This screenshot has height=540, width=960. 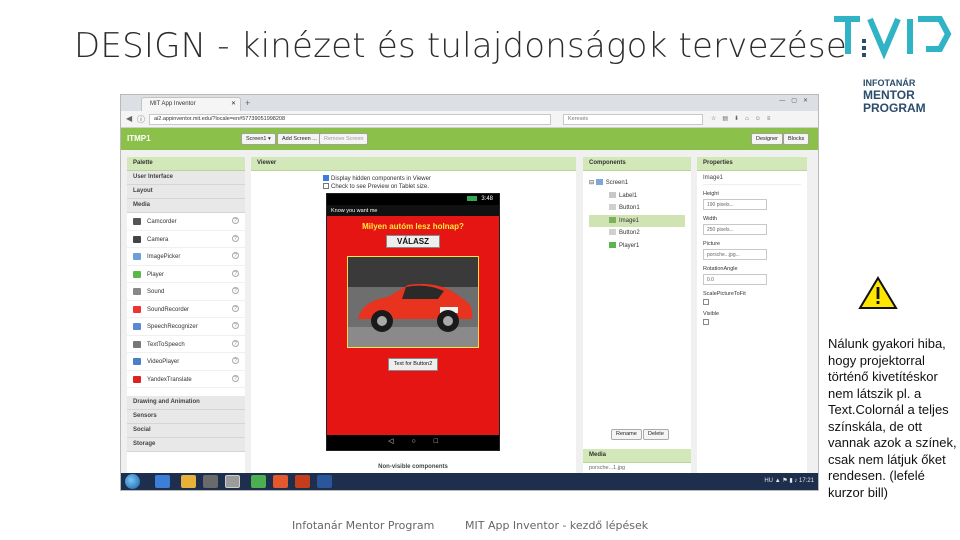 What do you see at coordinates (612, 219) in the screenshot?
I see `image-icon` at bounding box center [612, 219].